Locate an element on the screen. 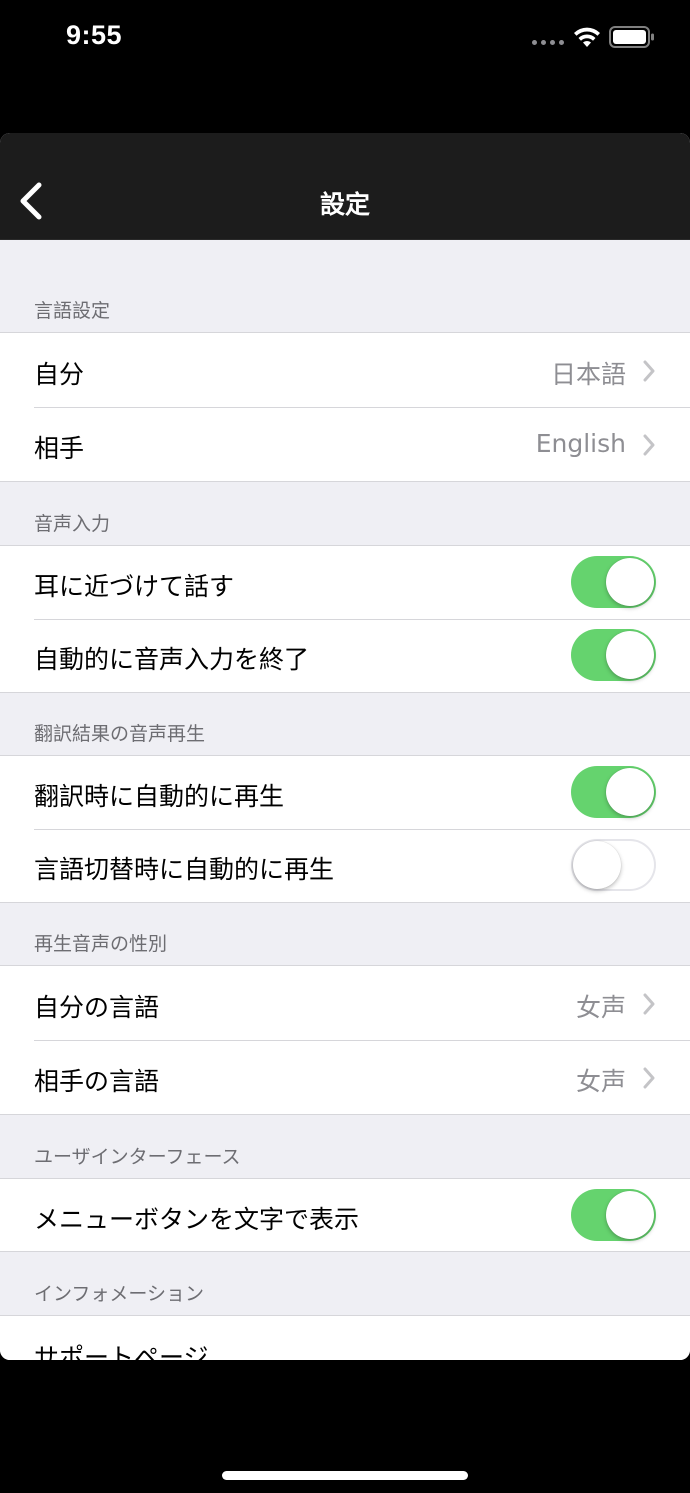 The height and width of the screenshot is (1493, 690). group-voice-gender: 自分の言語 女声 相手の言語 女声 is located at coordinates (345, 1040).